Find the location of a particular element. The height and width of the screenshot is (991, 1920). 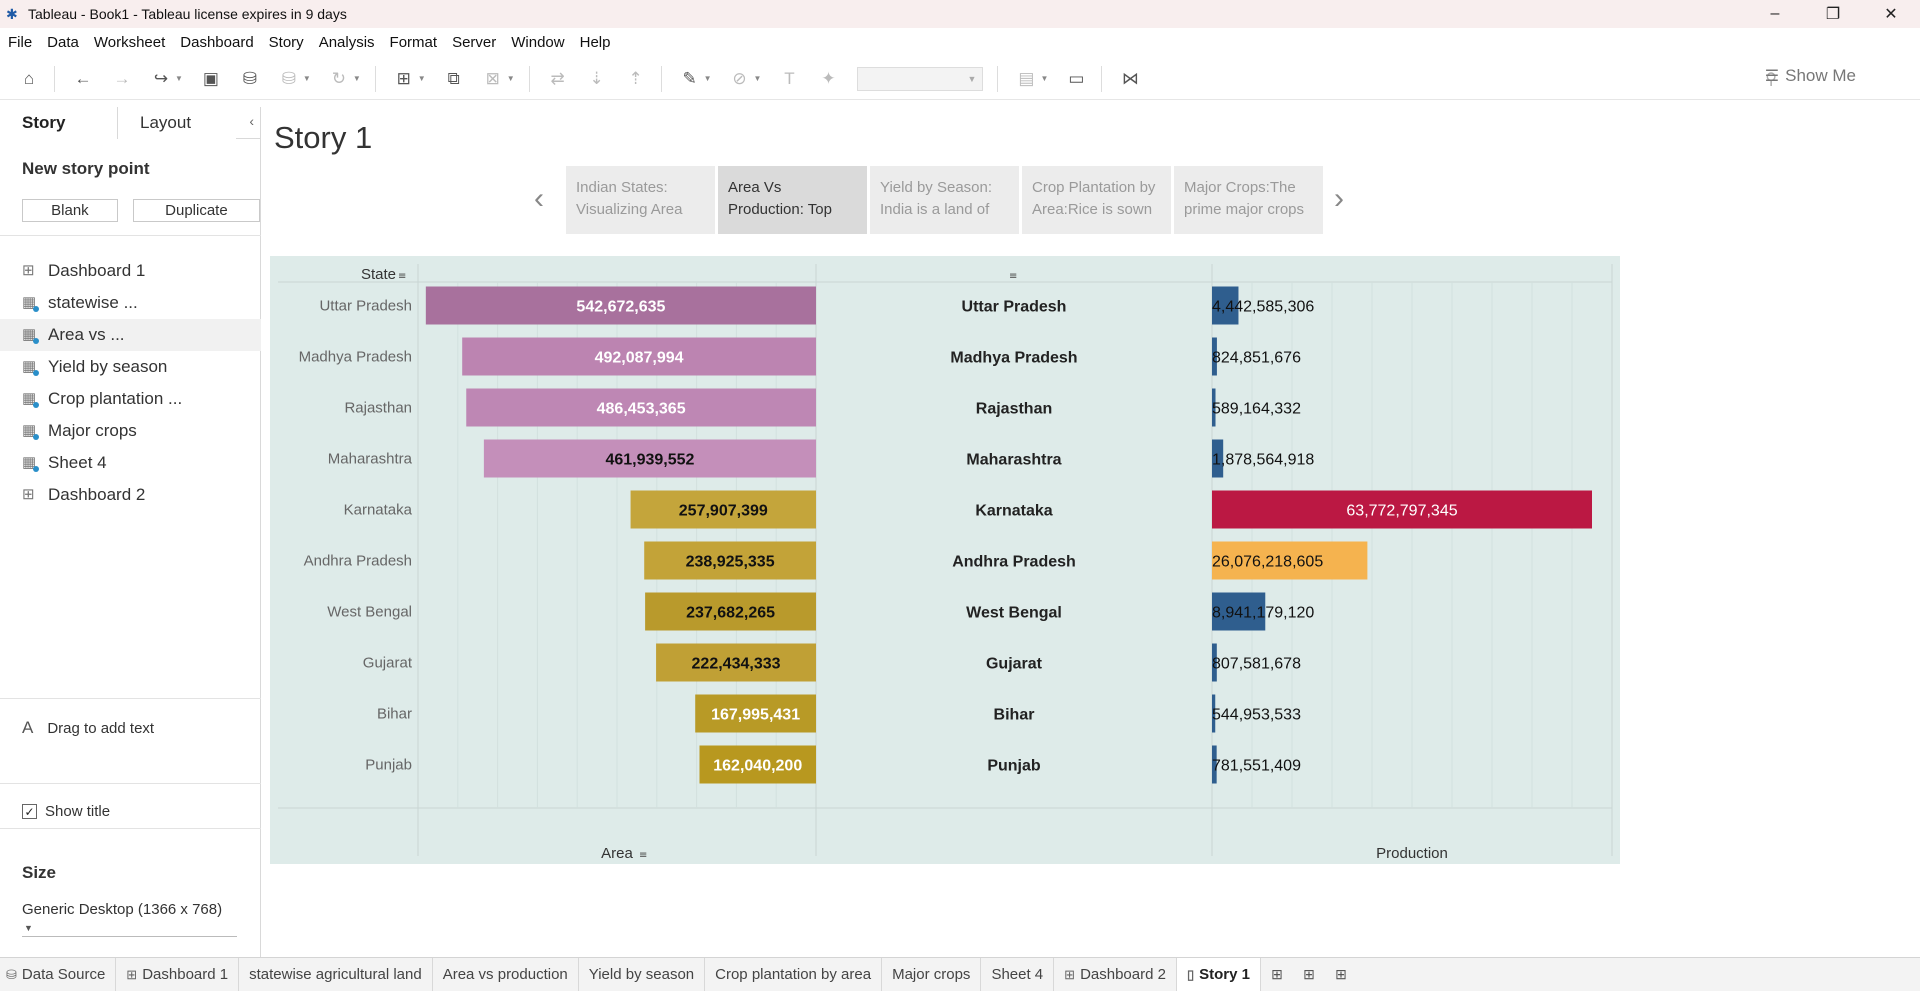

story-point-3: Yield by Season: India is a land of is located at coordinates (944, 200).